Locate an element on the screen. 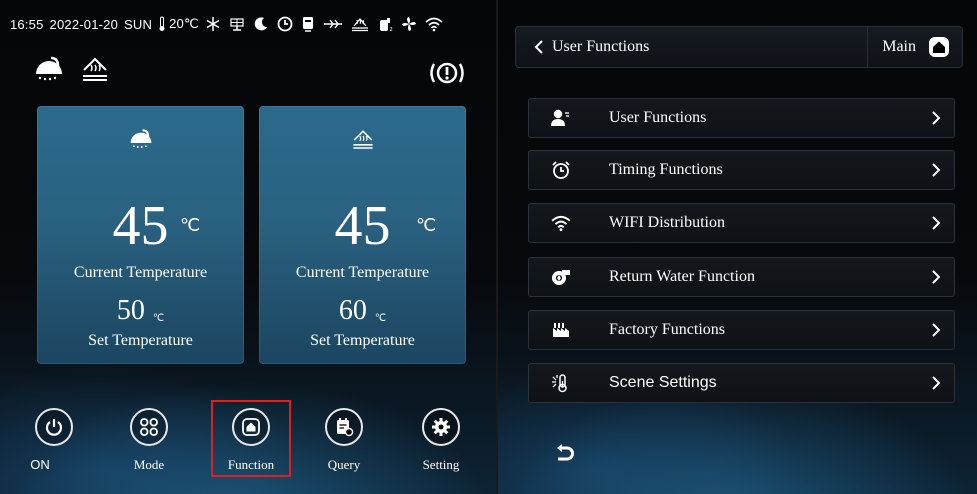 Image resolution: width=977 pixels, height=494 pixels. main-button: Main is located at coordinates (914, 47).